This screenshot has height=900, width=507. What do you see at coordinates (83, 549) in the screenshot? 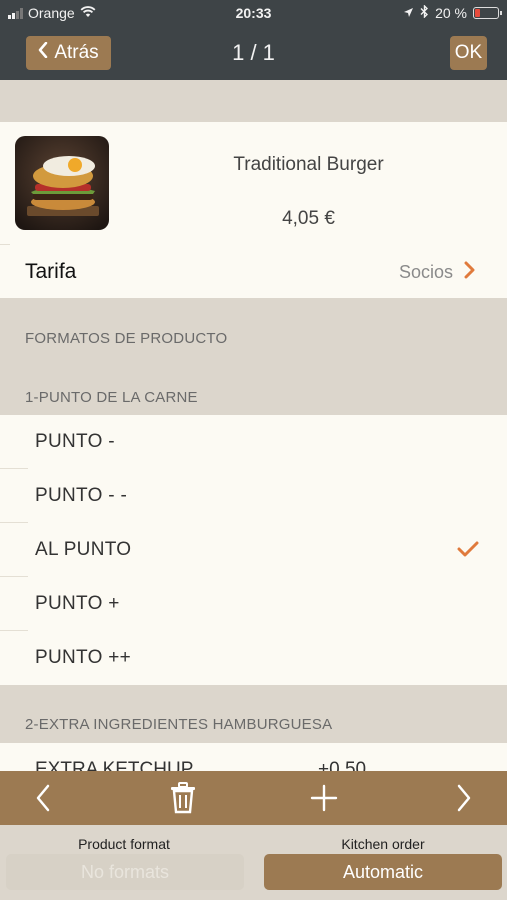
I see `option-label: AL PUNTO` at bounding box center [83, 549].